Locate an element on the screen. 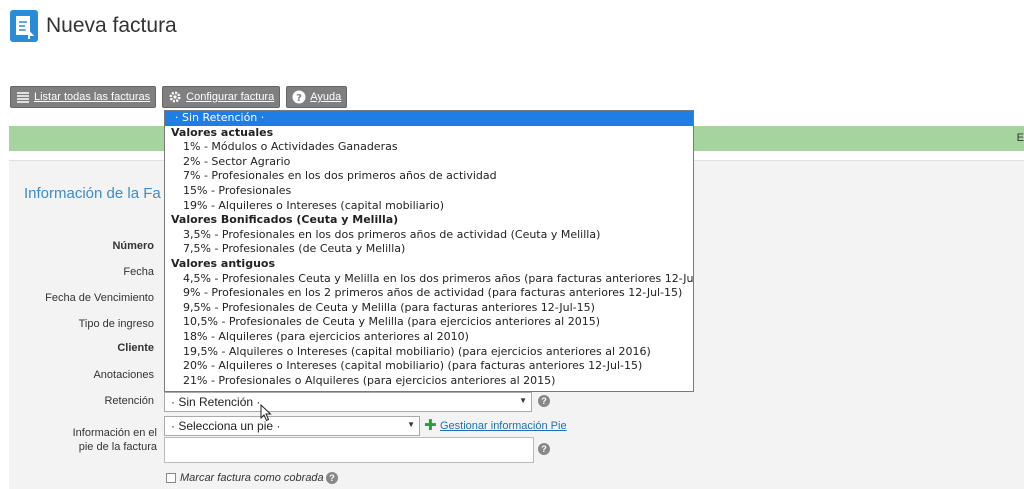 The image size is (1024, 489). dropdown-option: 15% - Profesionales is located at coordinates (429, 191).